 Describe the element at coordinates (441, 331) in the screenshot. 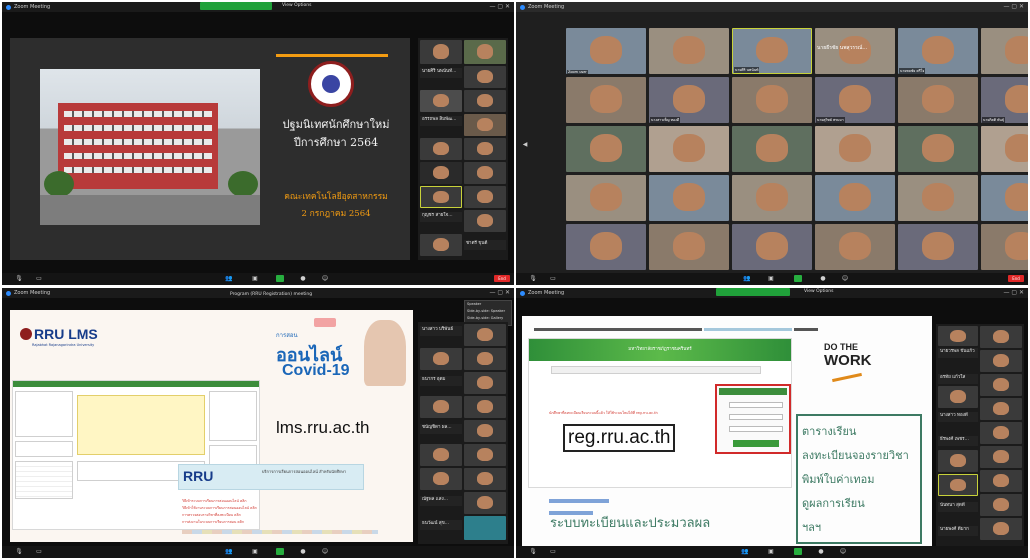

I see `participant-name-tile: นางสาว บริพันธ์` at that location.